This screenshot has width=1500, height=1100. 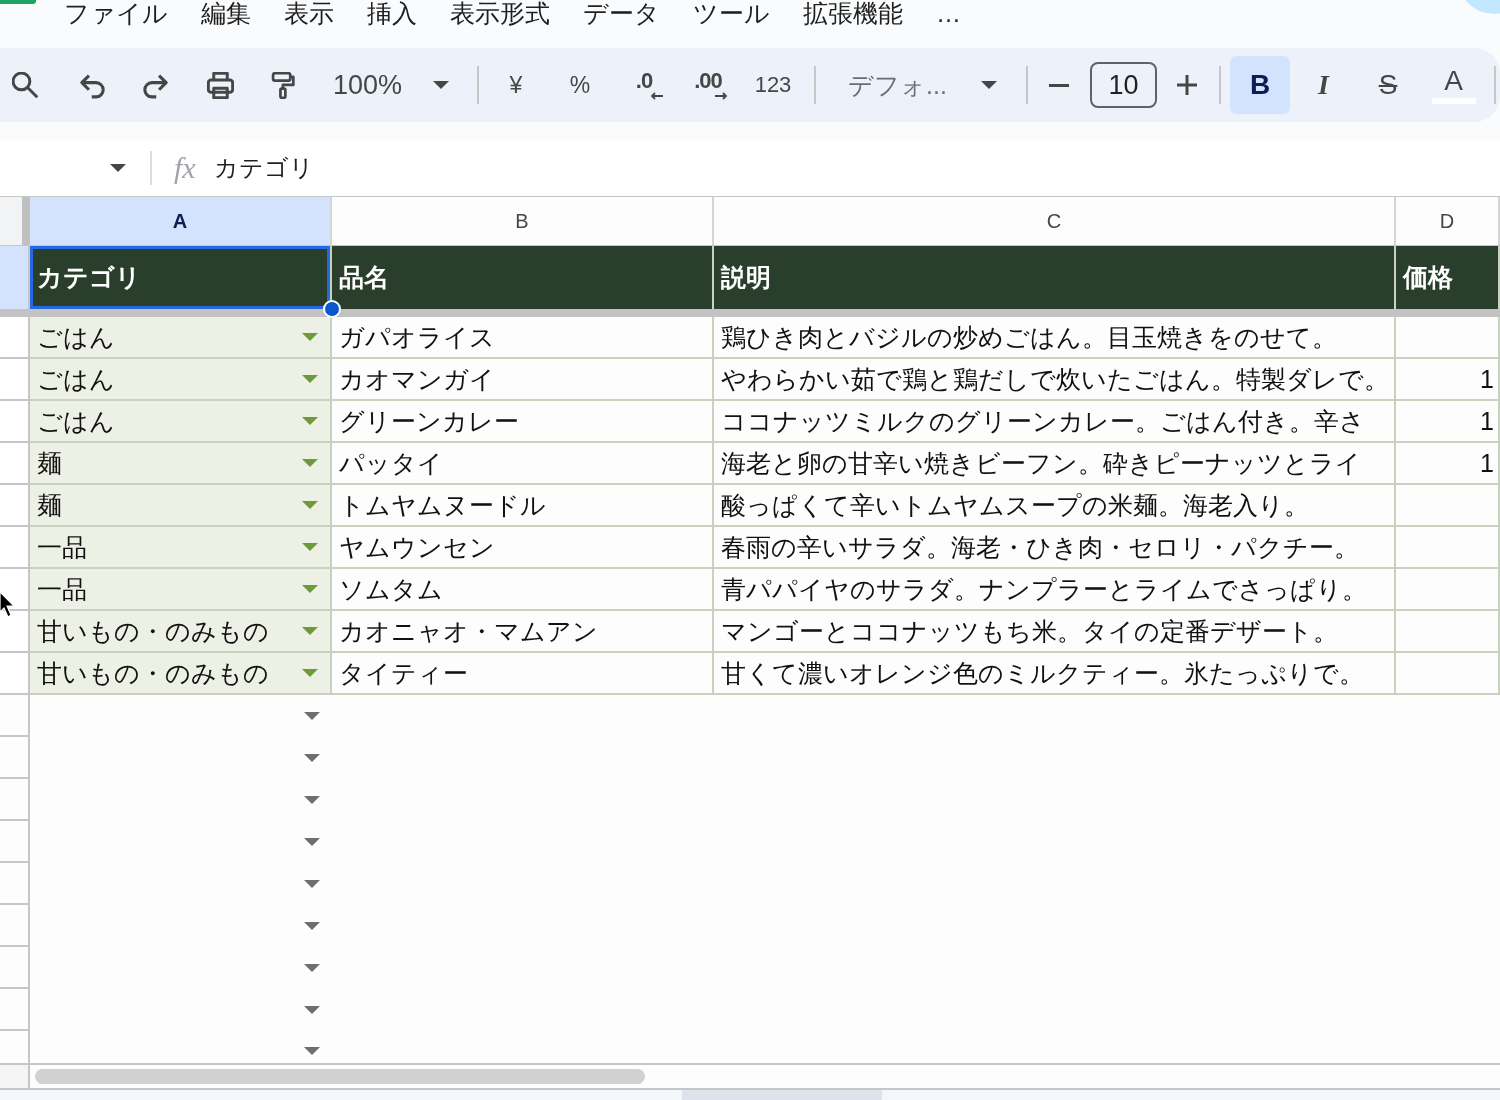 I want to click on zoom-dropdown: 100%, so click(x=393, y=85).